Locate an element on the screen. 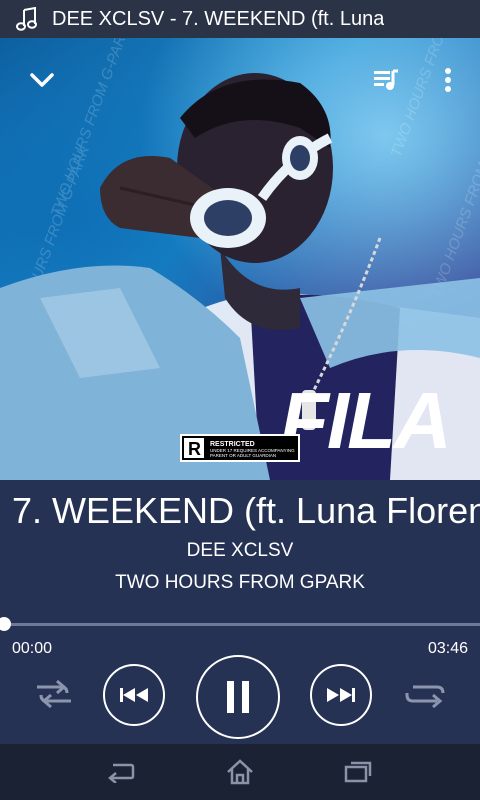 This screenshot has width=480, height=800. skip-previous-icon is located at coordinates (134, 695).